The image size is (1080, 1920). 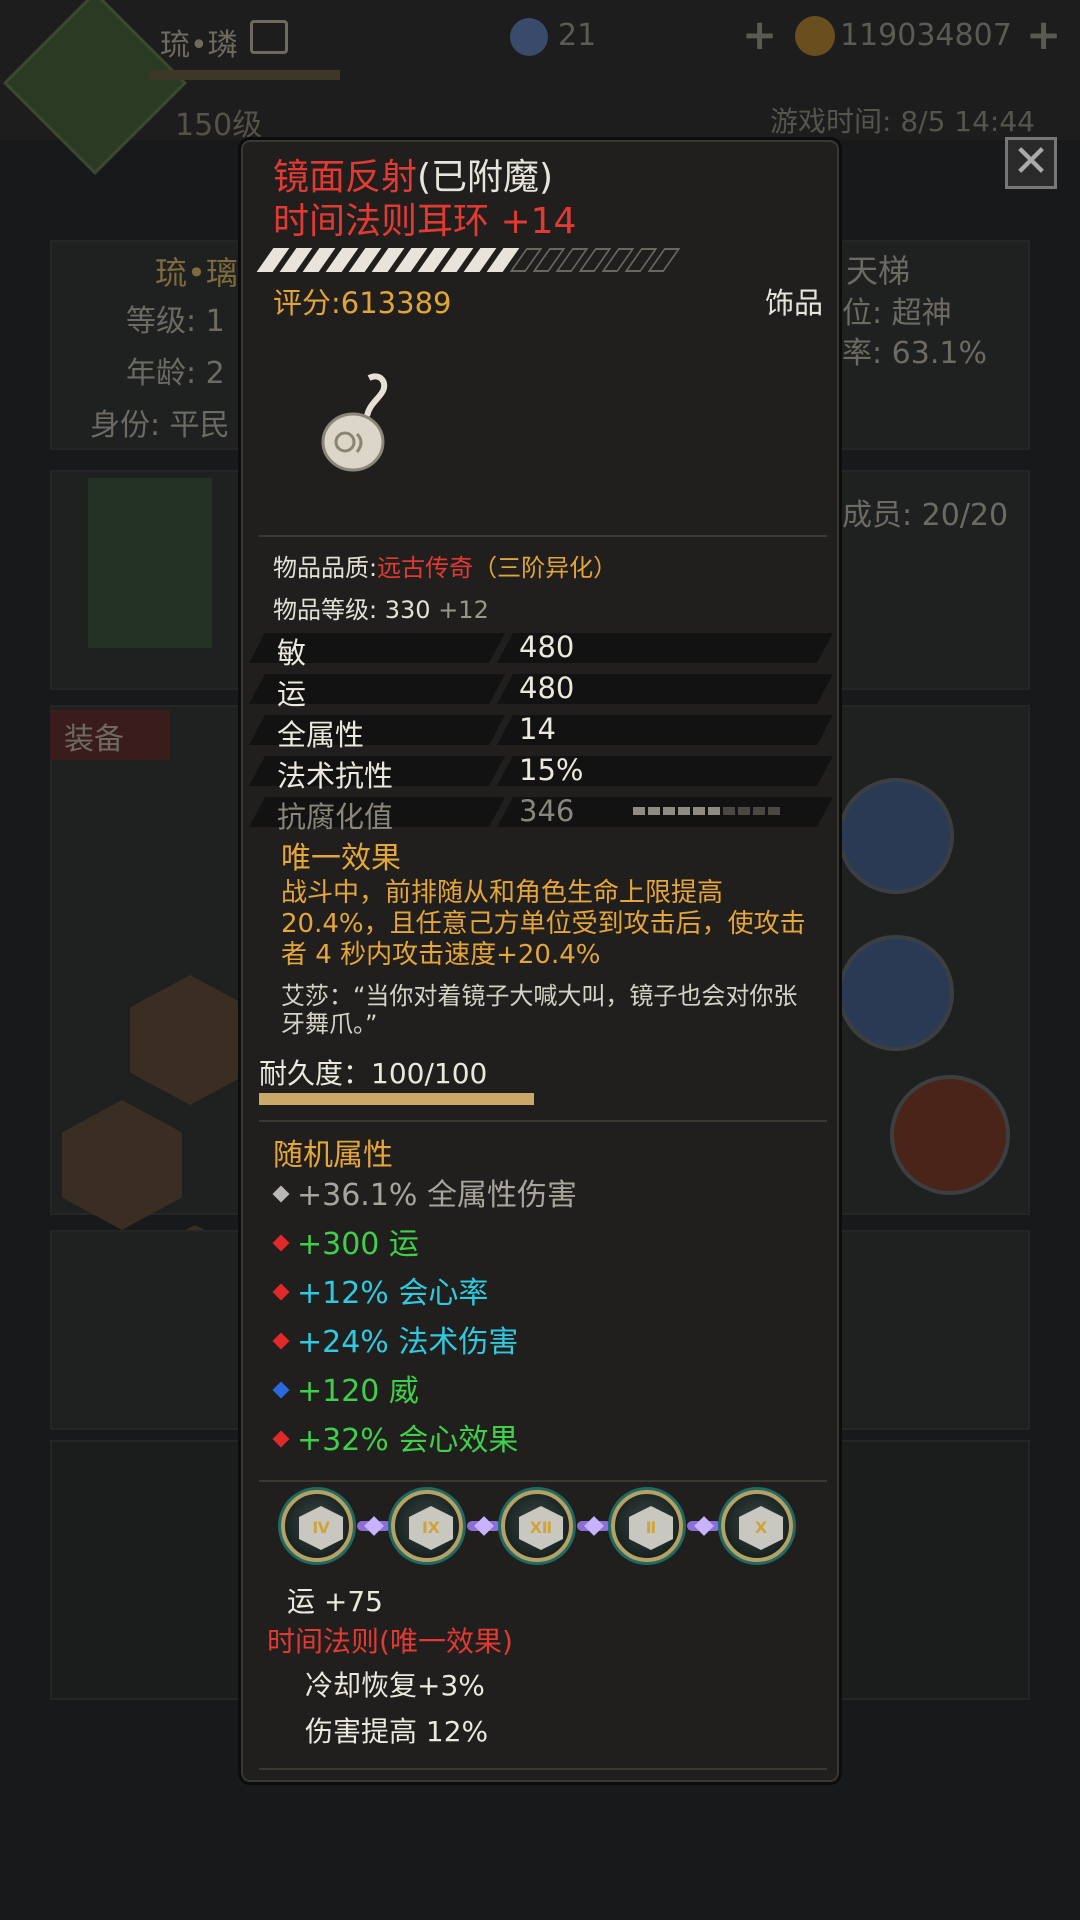 What do you see at coordinates (539, 1010) in the screenshot?
I see `item-quote: 艾莎：“当你对着镜子大喊大叫，镜子也会对你张牙舞爪。”` at bounding box center [539, 1010].